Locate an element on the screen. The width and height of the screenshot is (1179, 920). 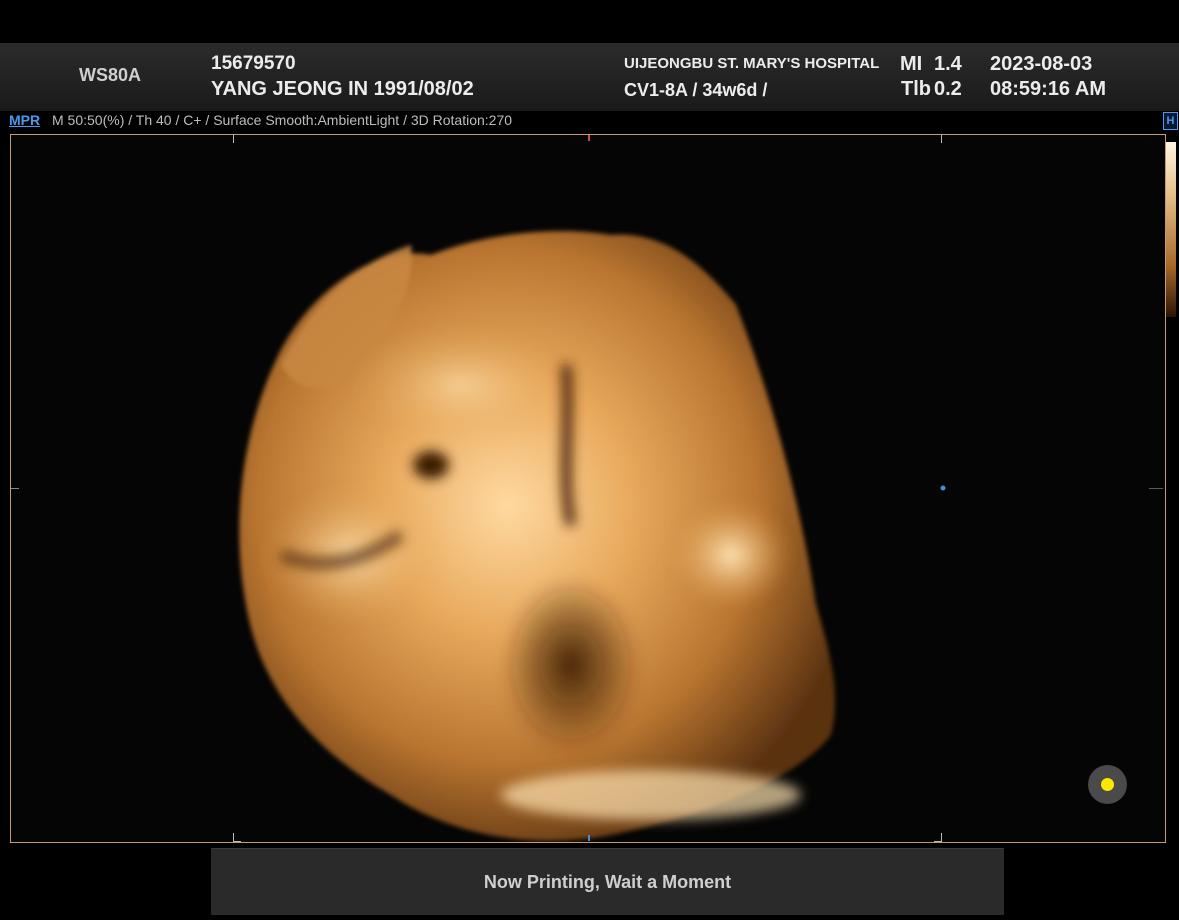
exam-date: 2023-08-03 is located at coordinates (1041, 64).